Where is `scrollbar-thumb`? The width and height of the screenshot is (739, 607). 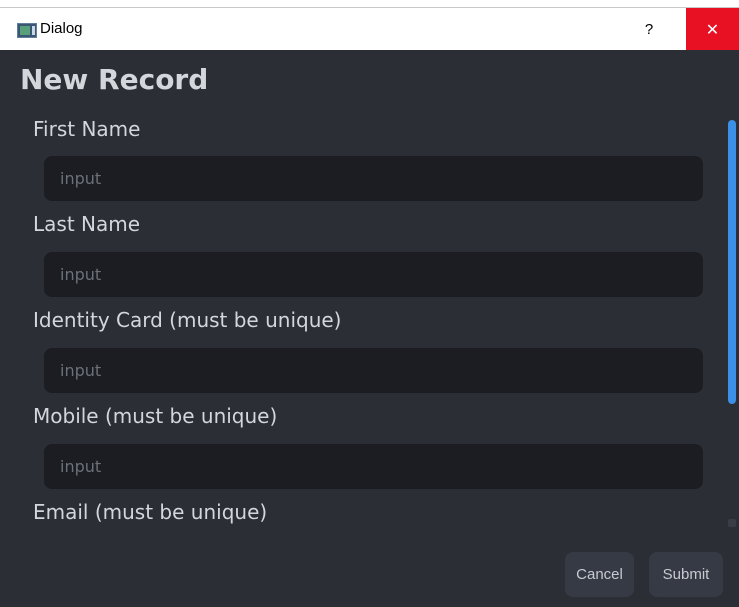 scrollbar-thumb is located at coordinates (732, 262).